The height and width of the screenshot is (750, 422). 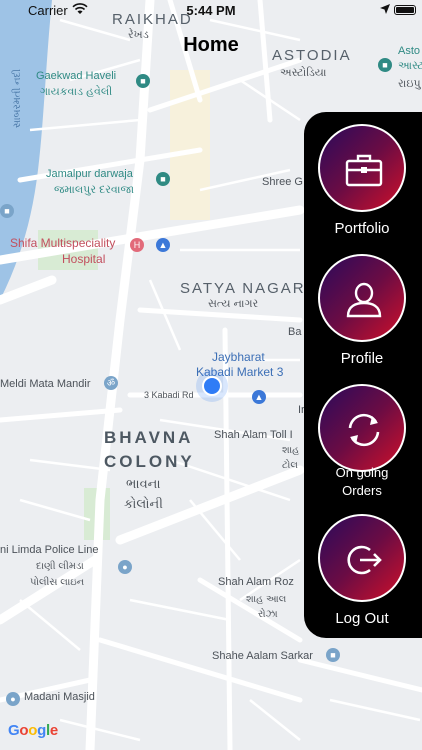 I want to click on status-time: 5:44 PM, so click(x=211, y=10).